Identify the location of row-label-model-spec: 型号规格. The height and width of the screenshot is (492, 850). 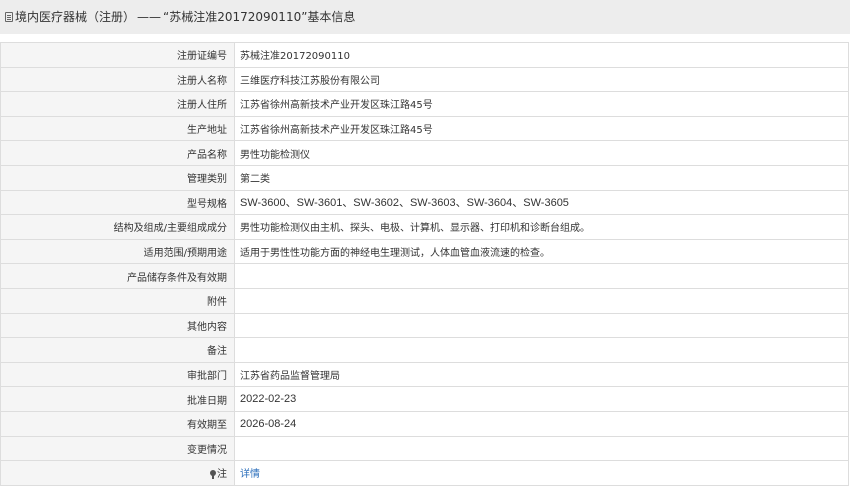
(117, 202).